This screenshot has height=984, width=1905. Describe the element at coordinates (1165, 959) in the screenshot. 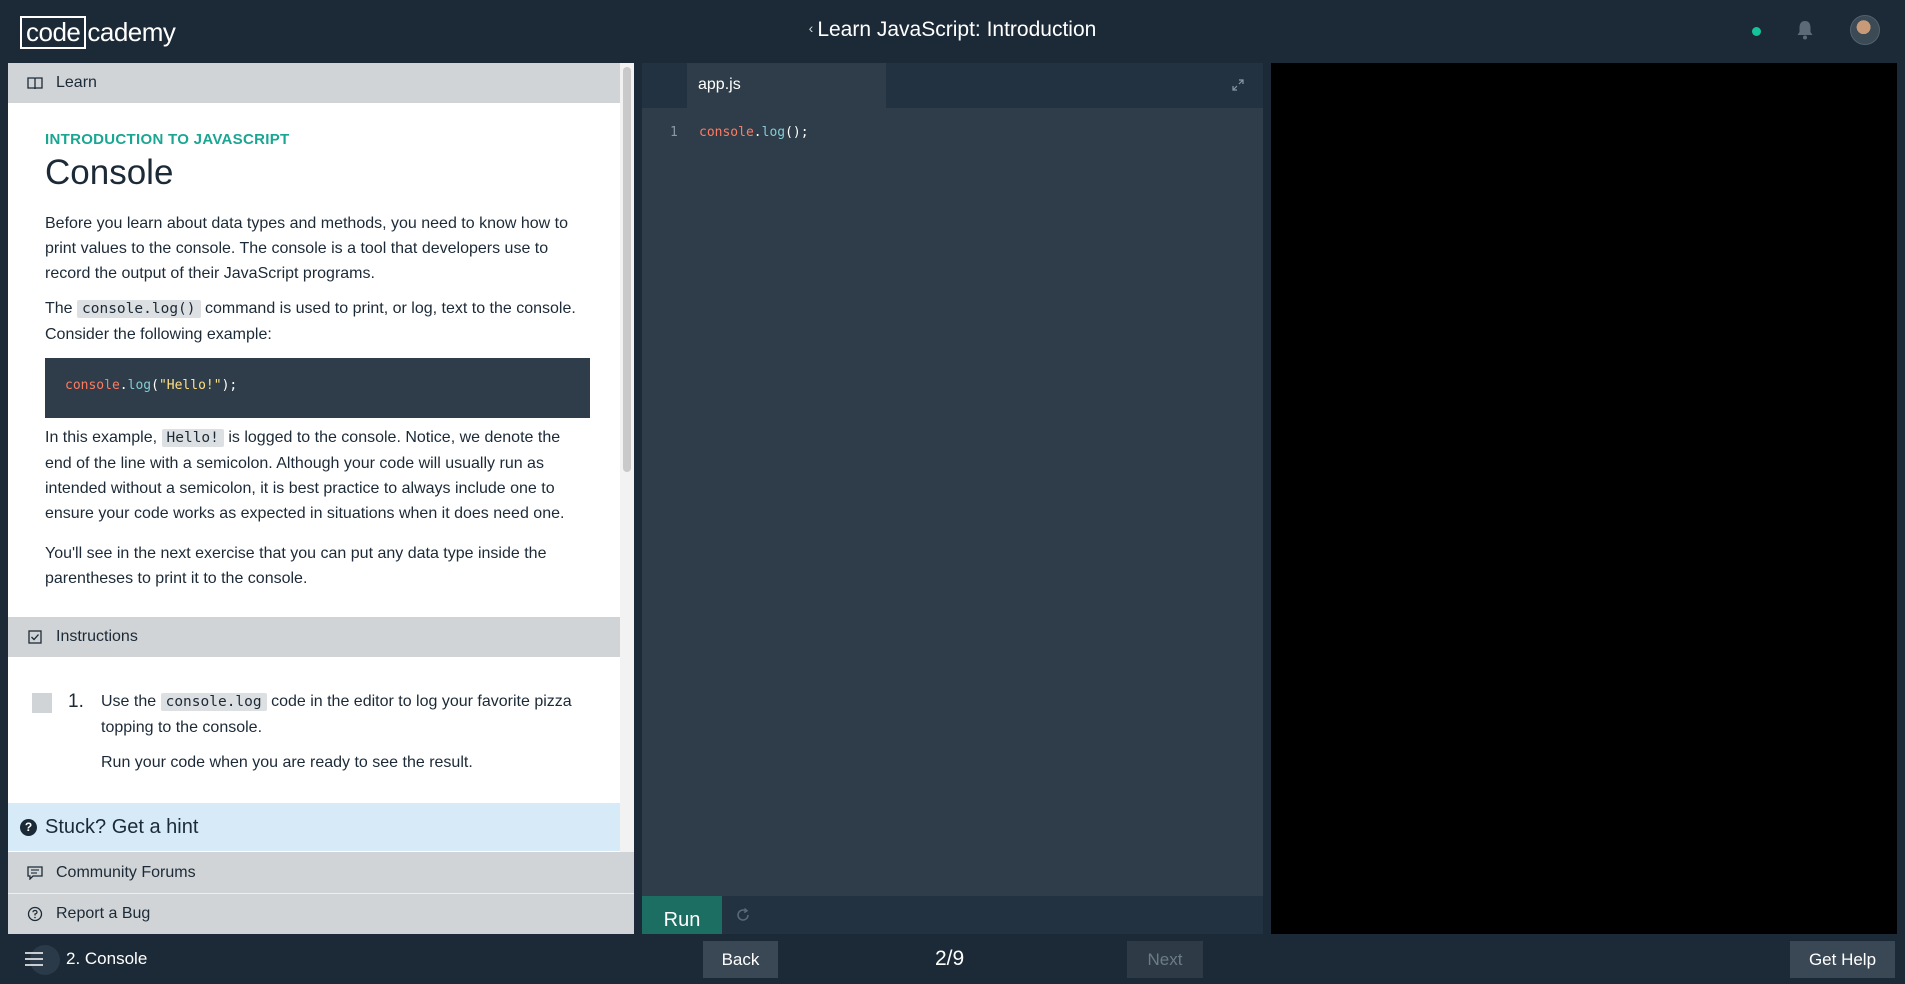

I see `next-button: Next` at that location.